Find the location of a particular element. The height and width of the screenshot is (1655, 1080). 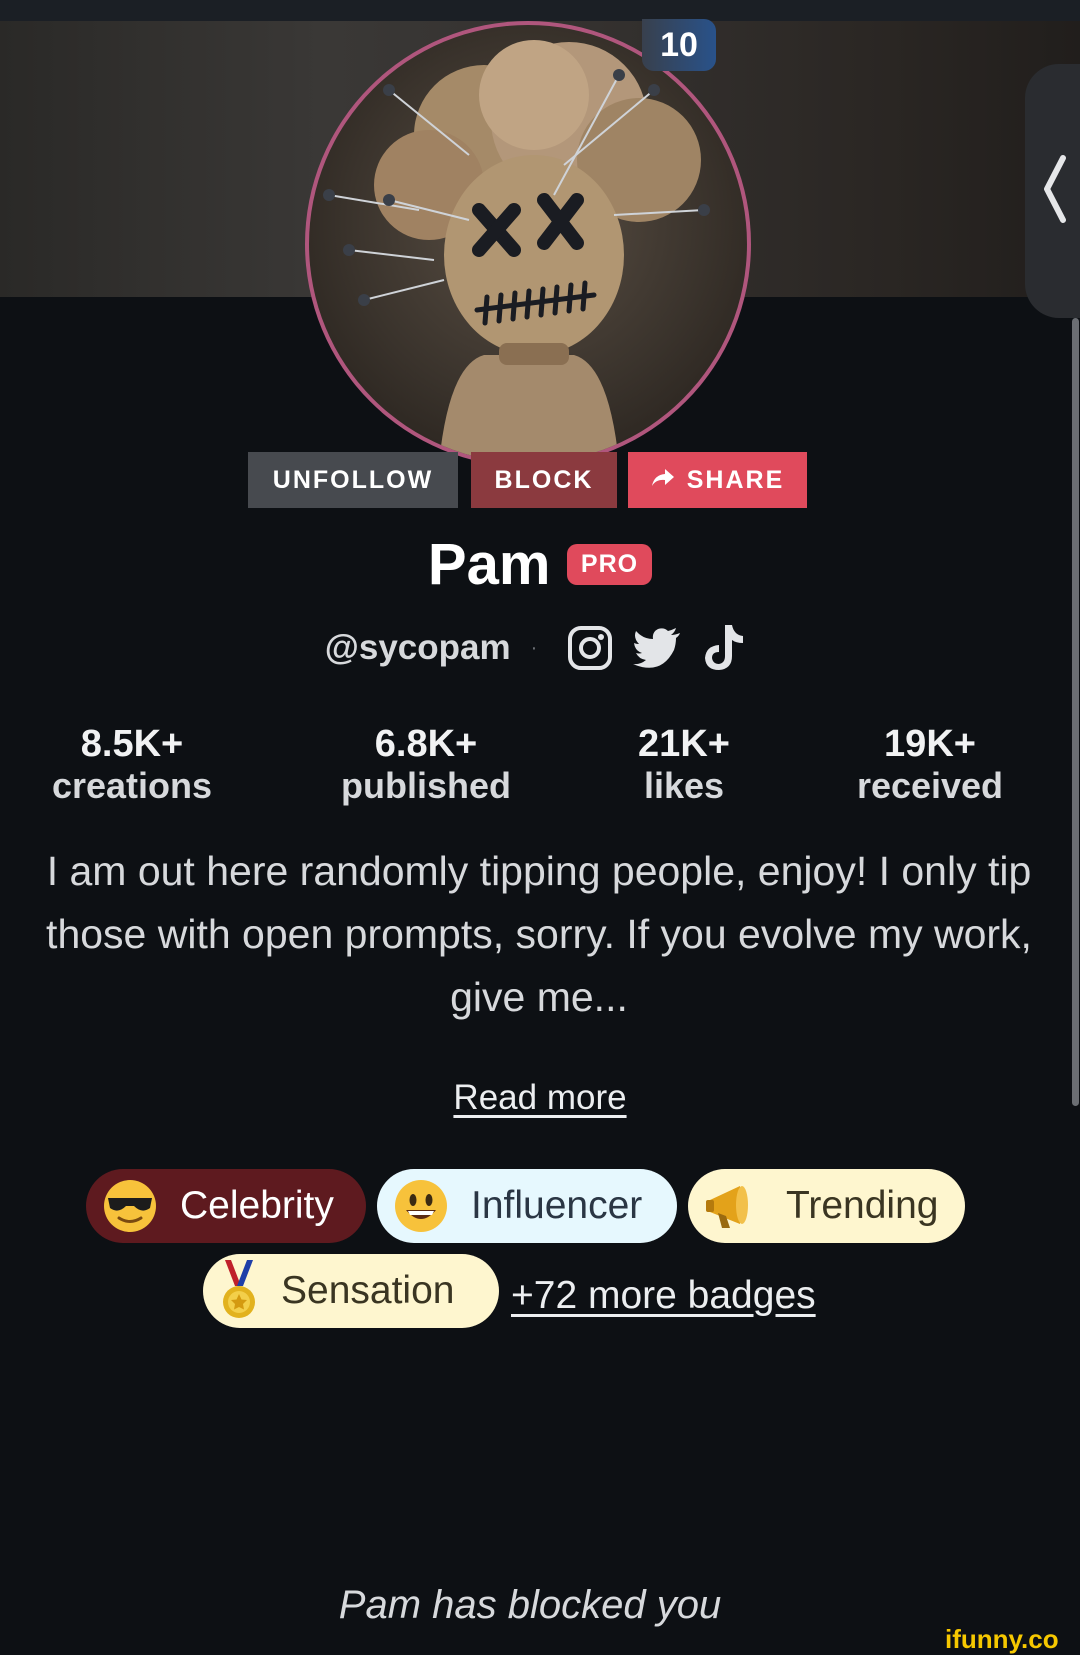

twitter-icon is located at coordinates (657, 648).